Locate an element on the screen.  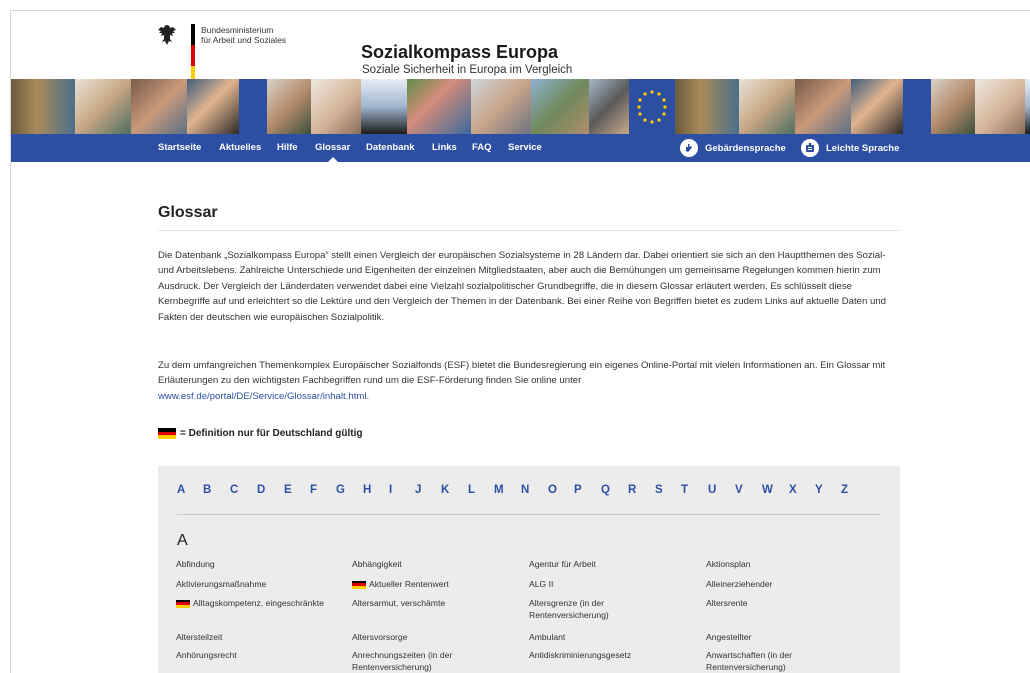
banner-photo-flag-person is located at coordinates (384, 106).